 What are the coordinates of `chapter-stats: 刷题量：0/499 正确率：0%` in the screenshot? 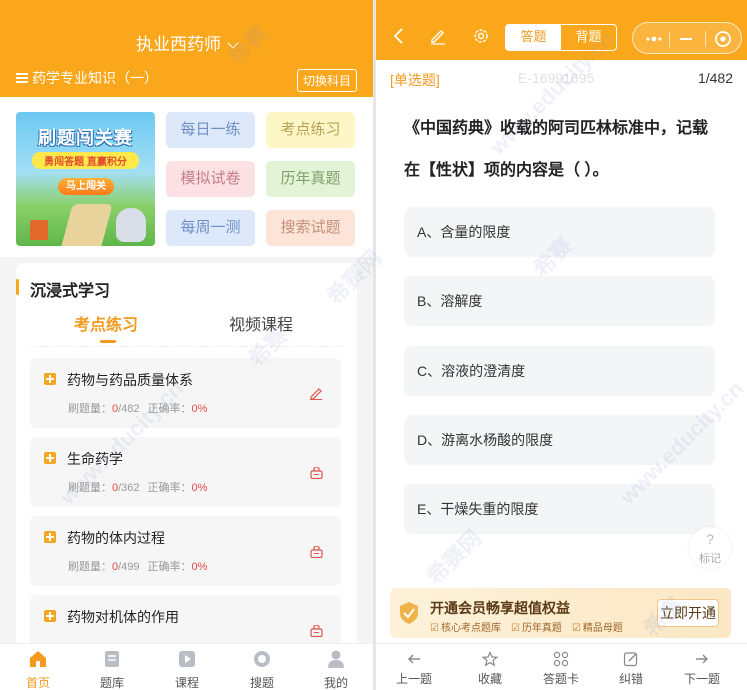 It's located at (138, 567).